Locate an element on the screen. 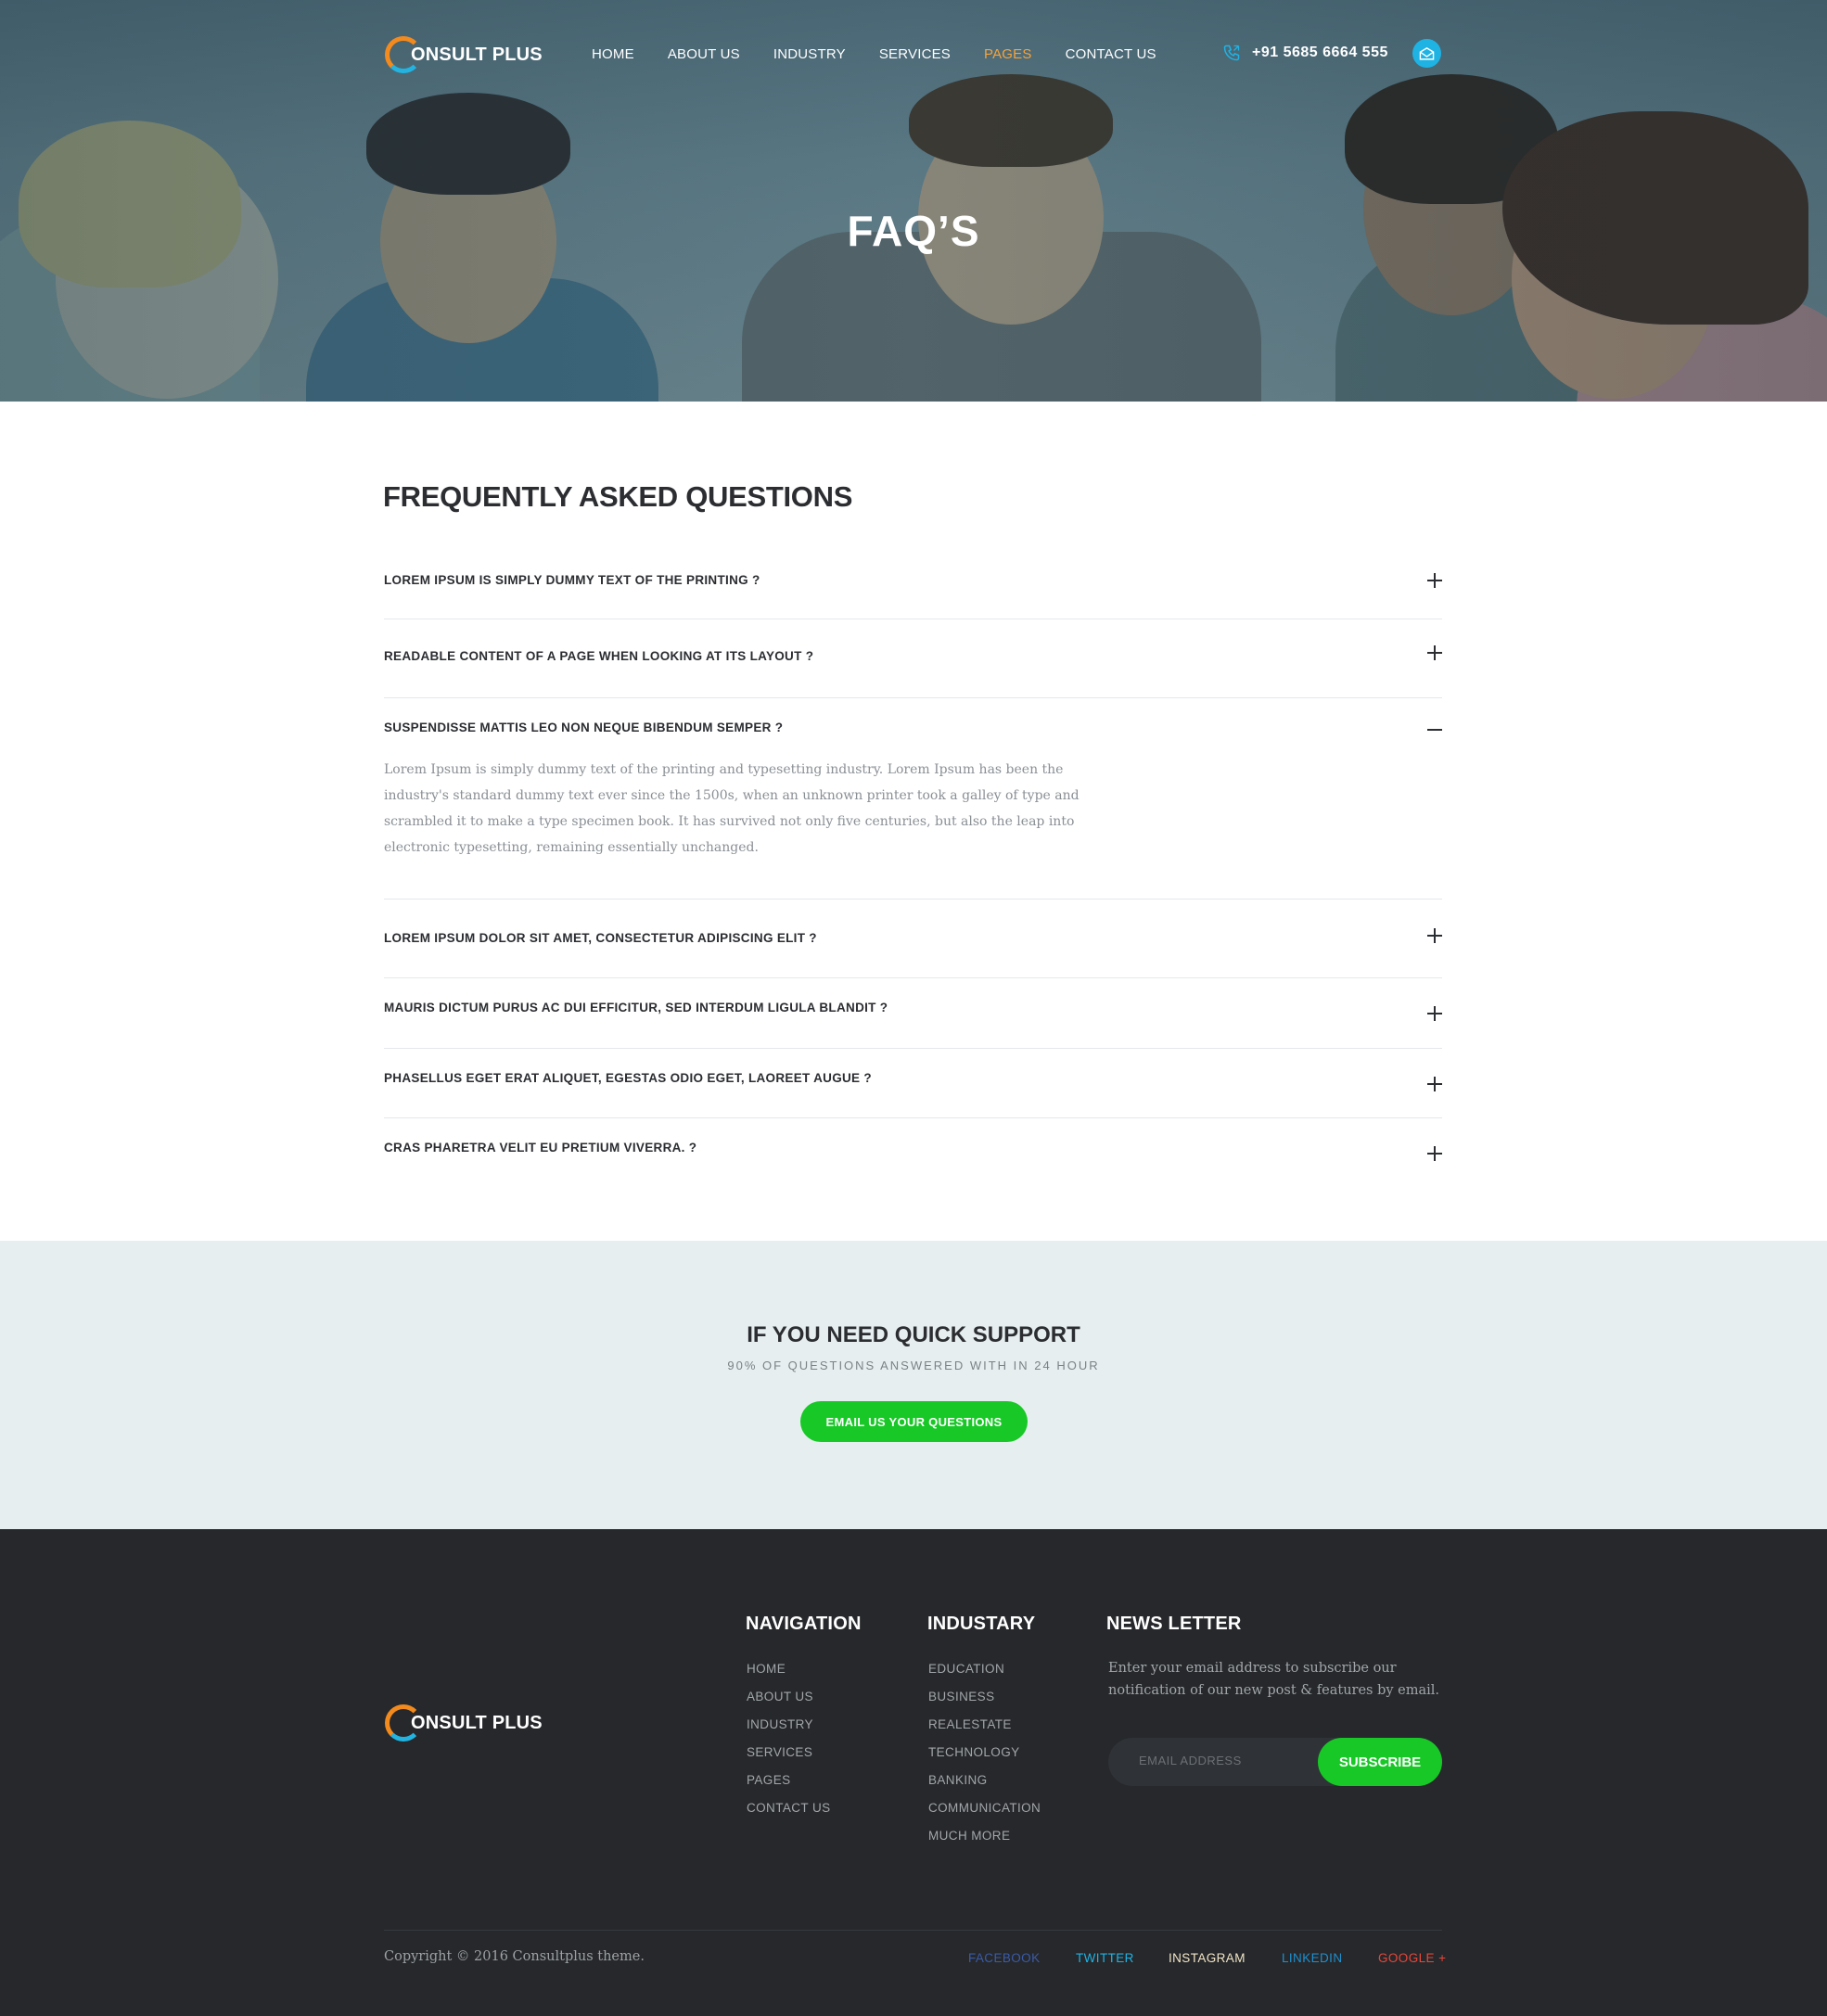 Image resolution: width=1827 pixels, height=2016 pixels. social-link-instagram: INSTAGRAM is located at coordinates (1208, 1958).